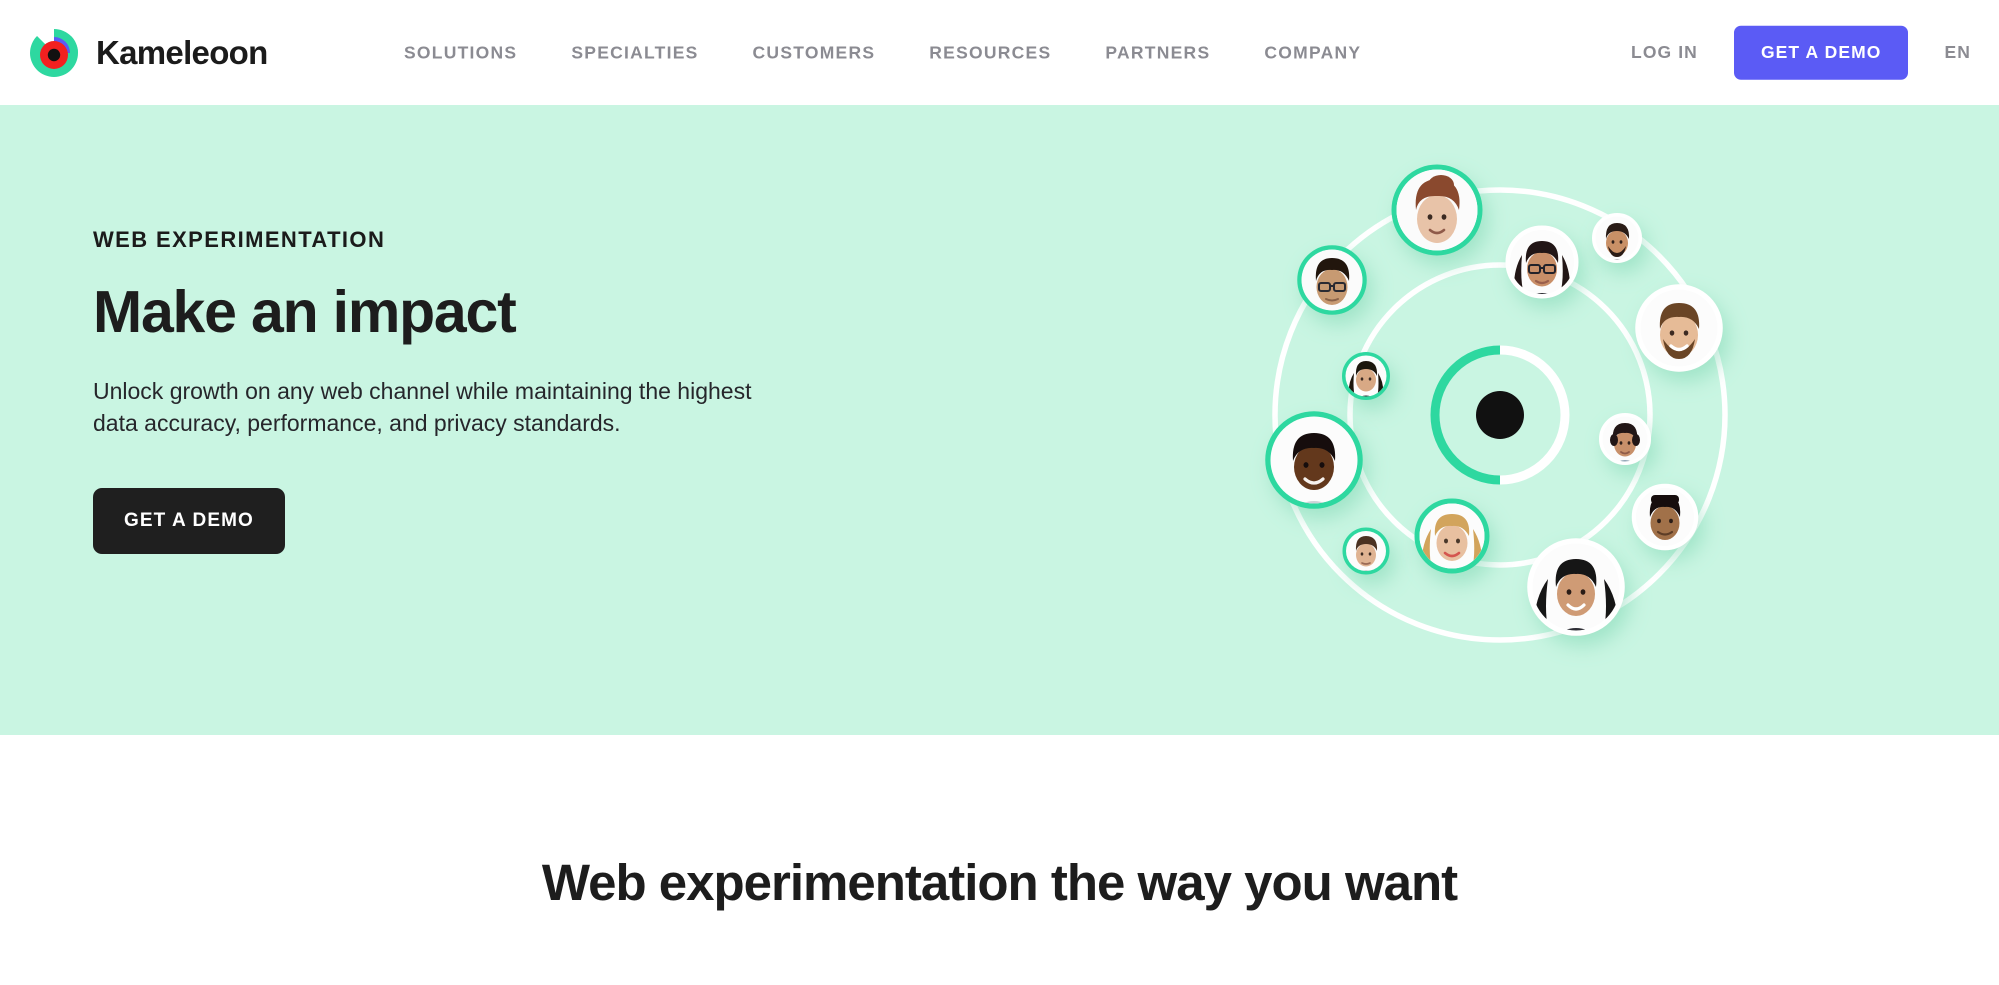 This screenshot has height=985, width=1999. Describe the element at coordinates (1617, 238) in the screenshot. I see `avatar-man-beard-small` at that location.